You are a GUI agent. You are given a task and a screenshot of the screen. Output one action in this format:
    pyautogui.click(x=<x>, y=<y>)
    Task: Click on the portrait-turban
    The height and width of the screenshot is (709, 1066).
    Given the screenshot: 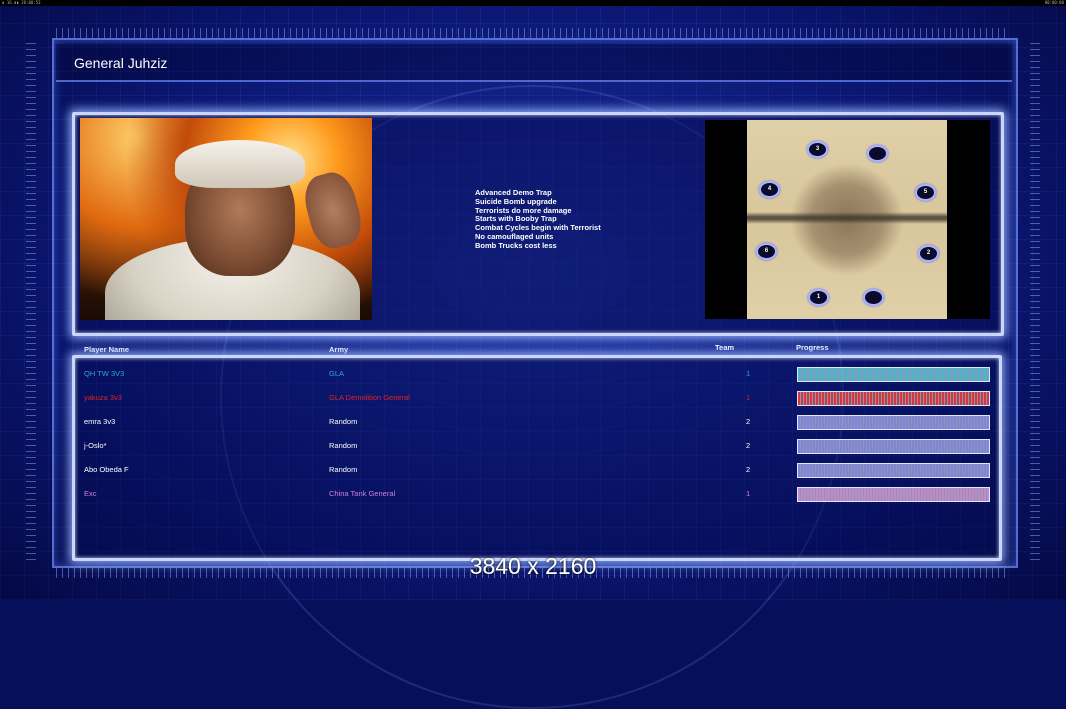 What is the action you would take?
    pyautogui.click(x=240, y=164)
    